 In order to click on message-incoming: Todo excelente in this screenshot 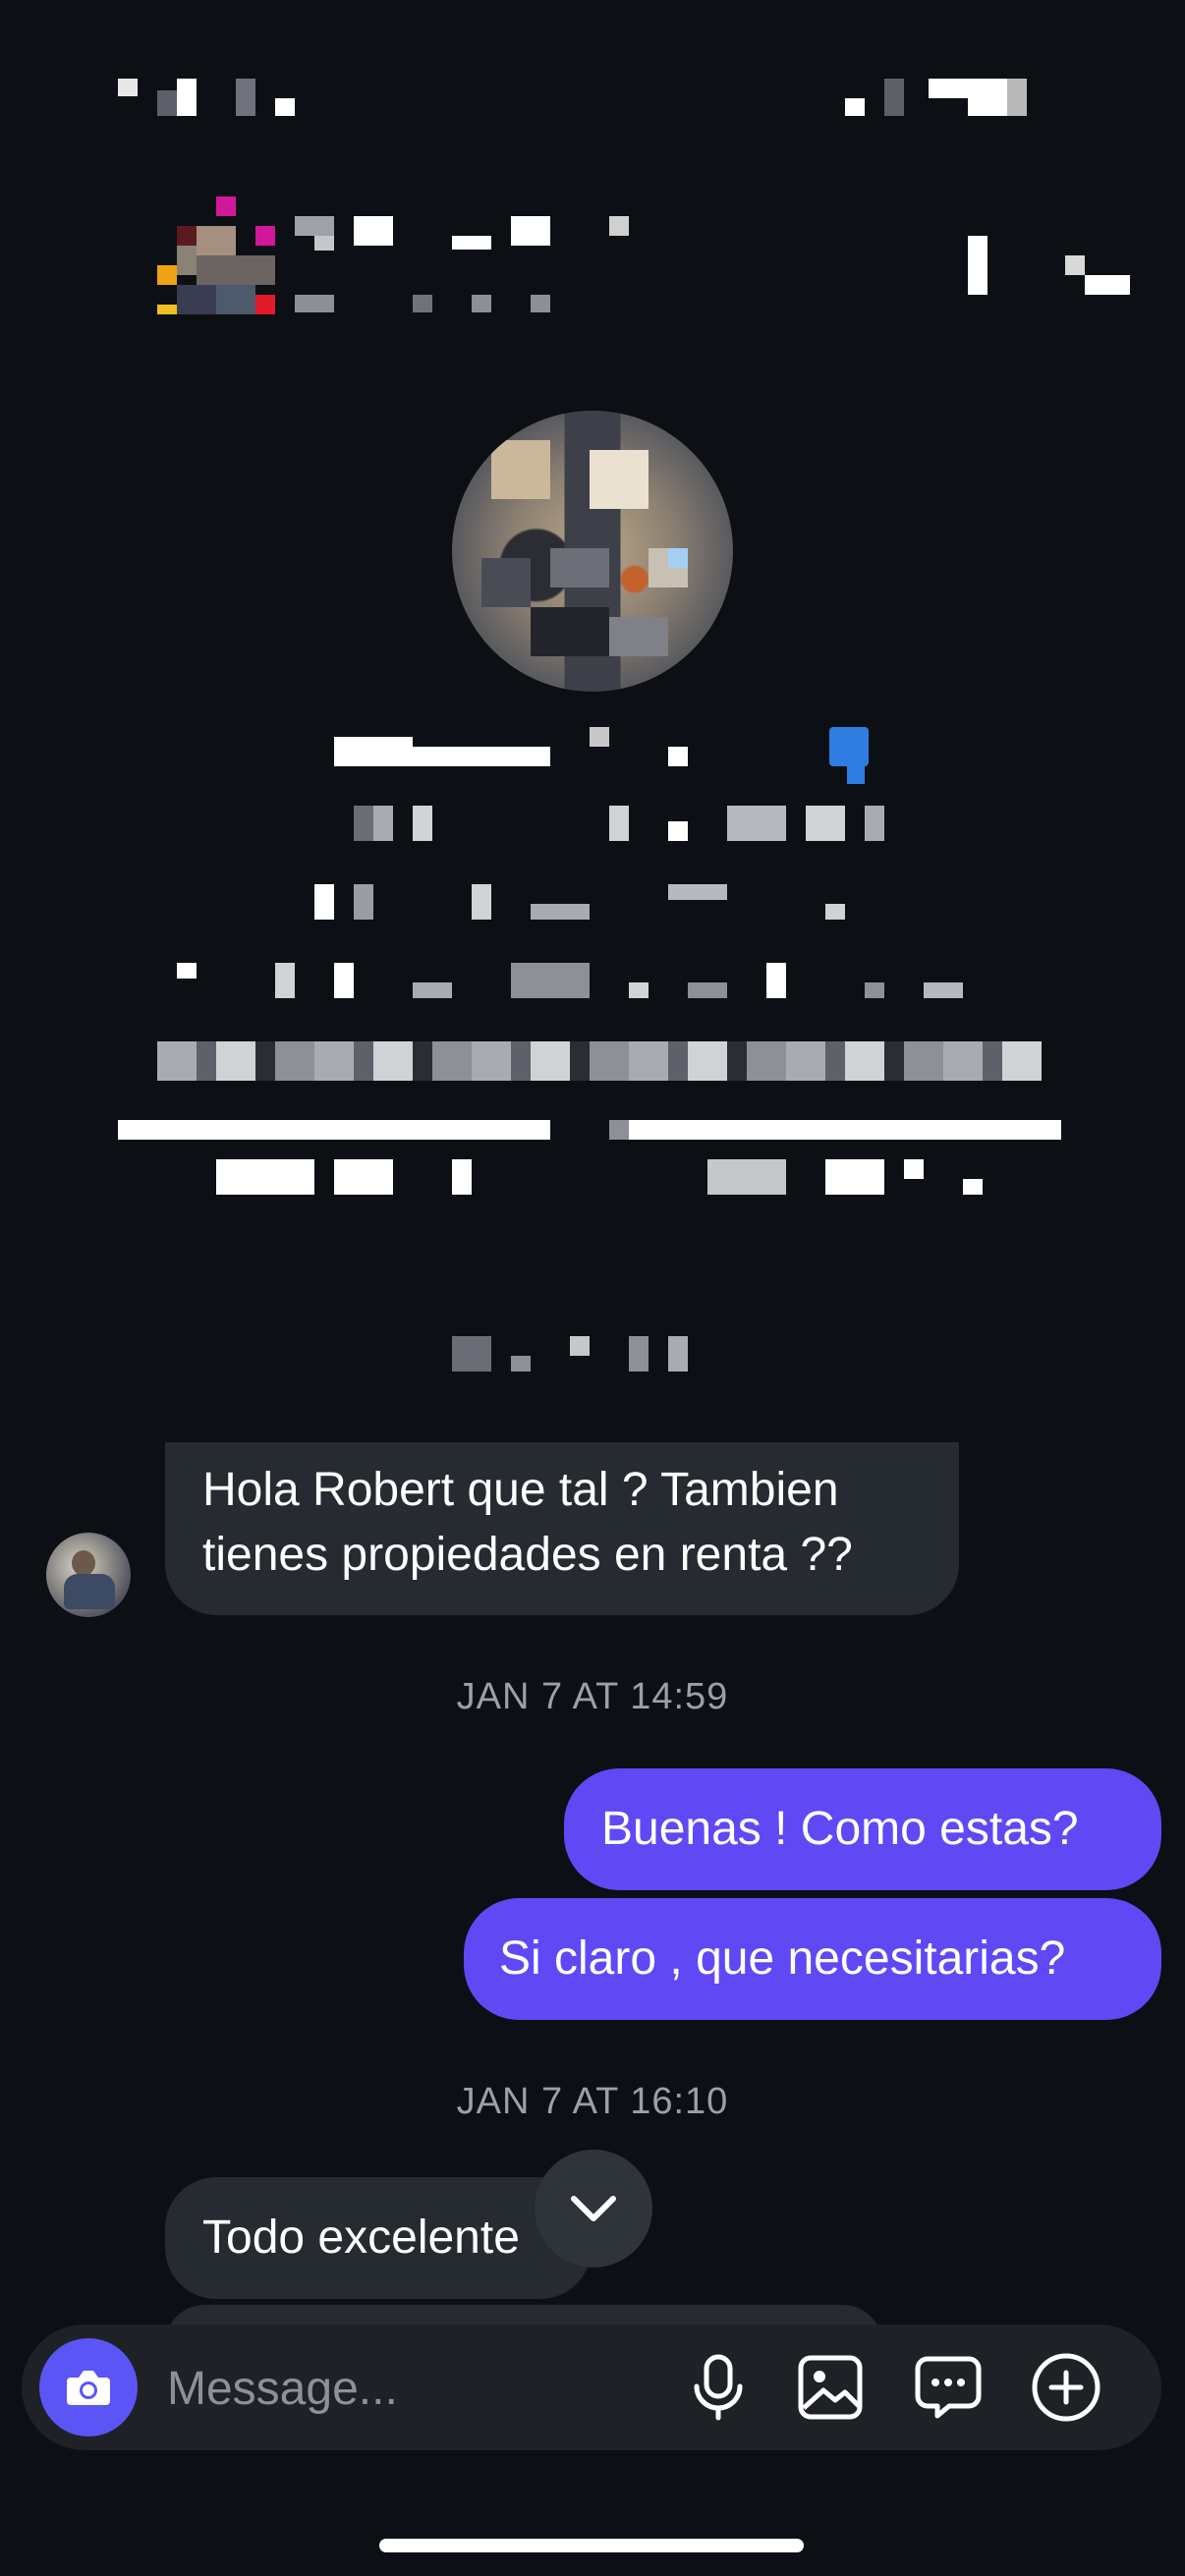, I will do `click(379, 2238)`.